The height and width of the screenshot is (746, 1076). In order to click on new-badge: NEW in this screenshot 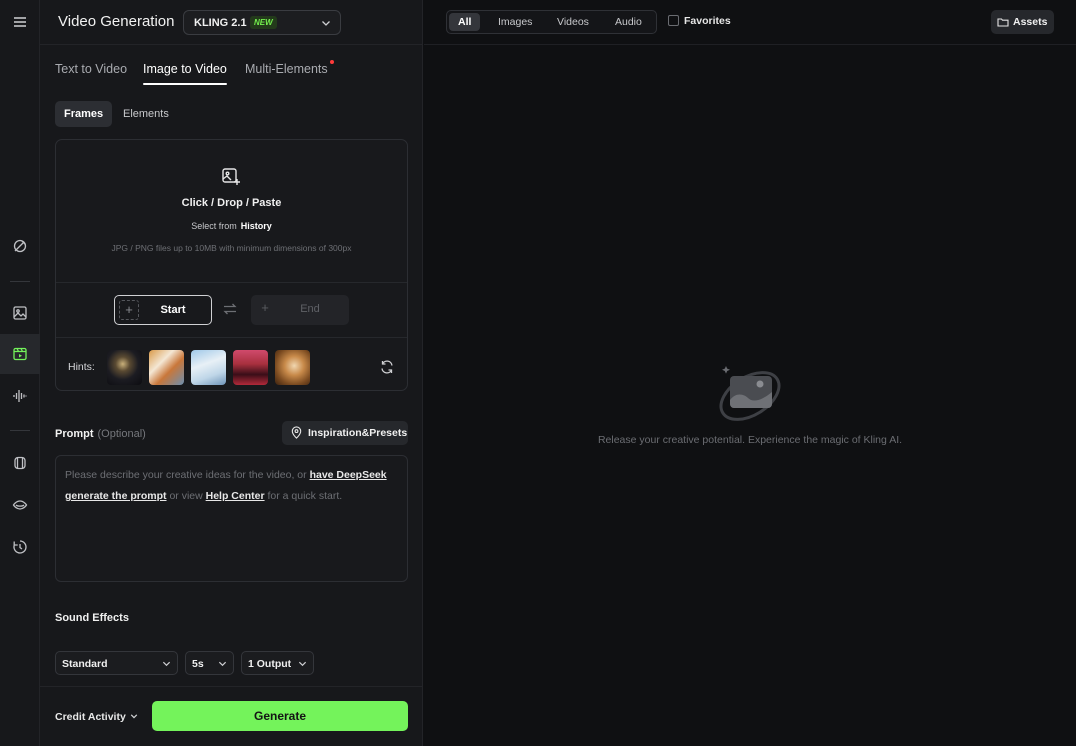, I will do `click(263, 22)`.